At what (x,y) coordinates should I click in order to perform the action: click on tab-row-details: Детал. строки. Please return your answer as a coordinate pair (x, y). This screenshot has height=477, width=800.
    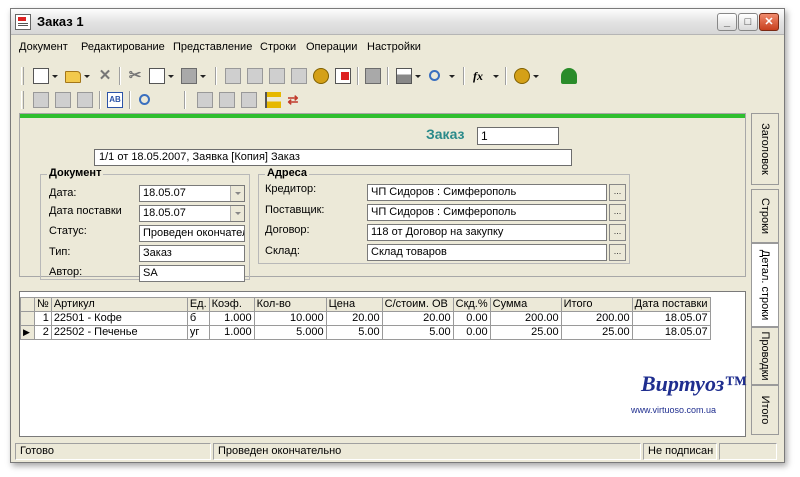
    Looking at the image, I should click on (765, 285).